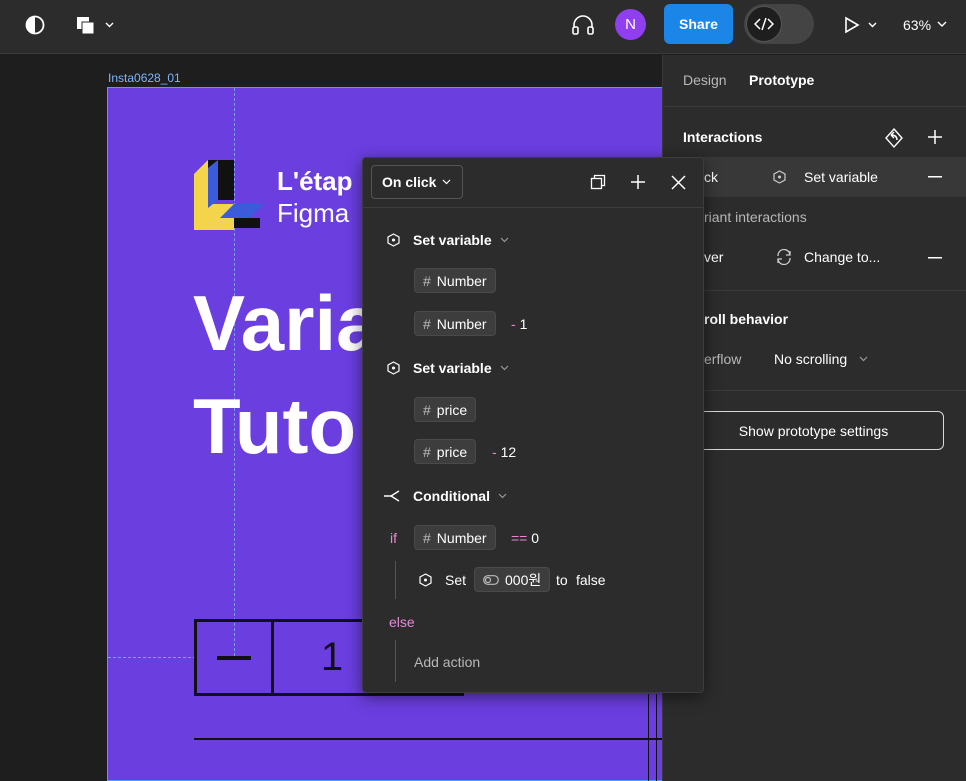  I want to click on conditional-branch-icon, so click(393, 496).